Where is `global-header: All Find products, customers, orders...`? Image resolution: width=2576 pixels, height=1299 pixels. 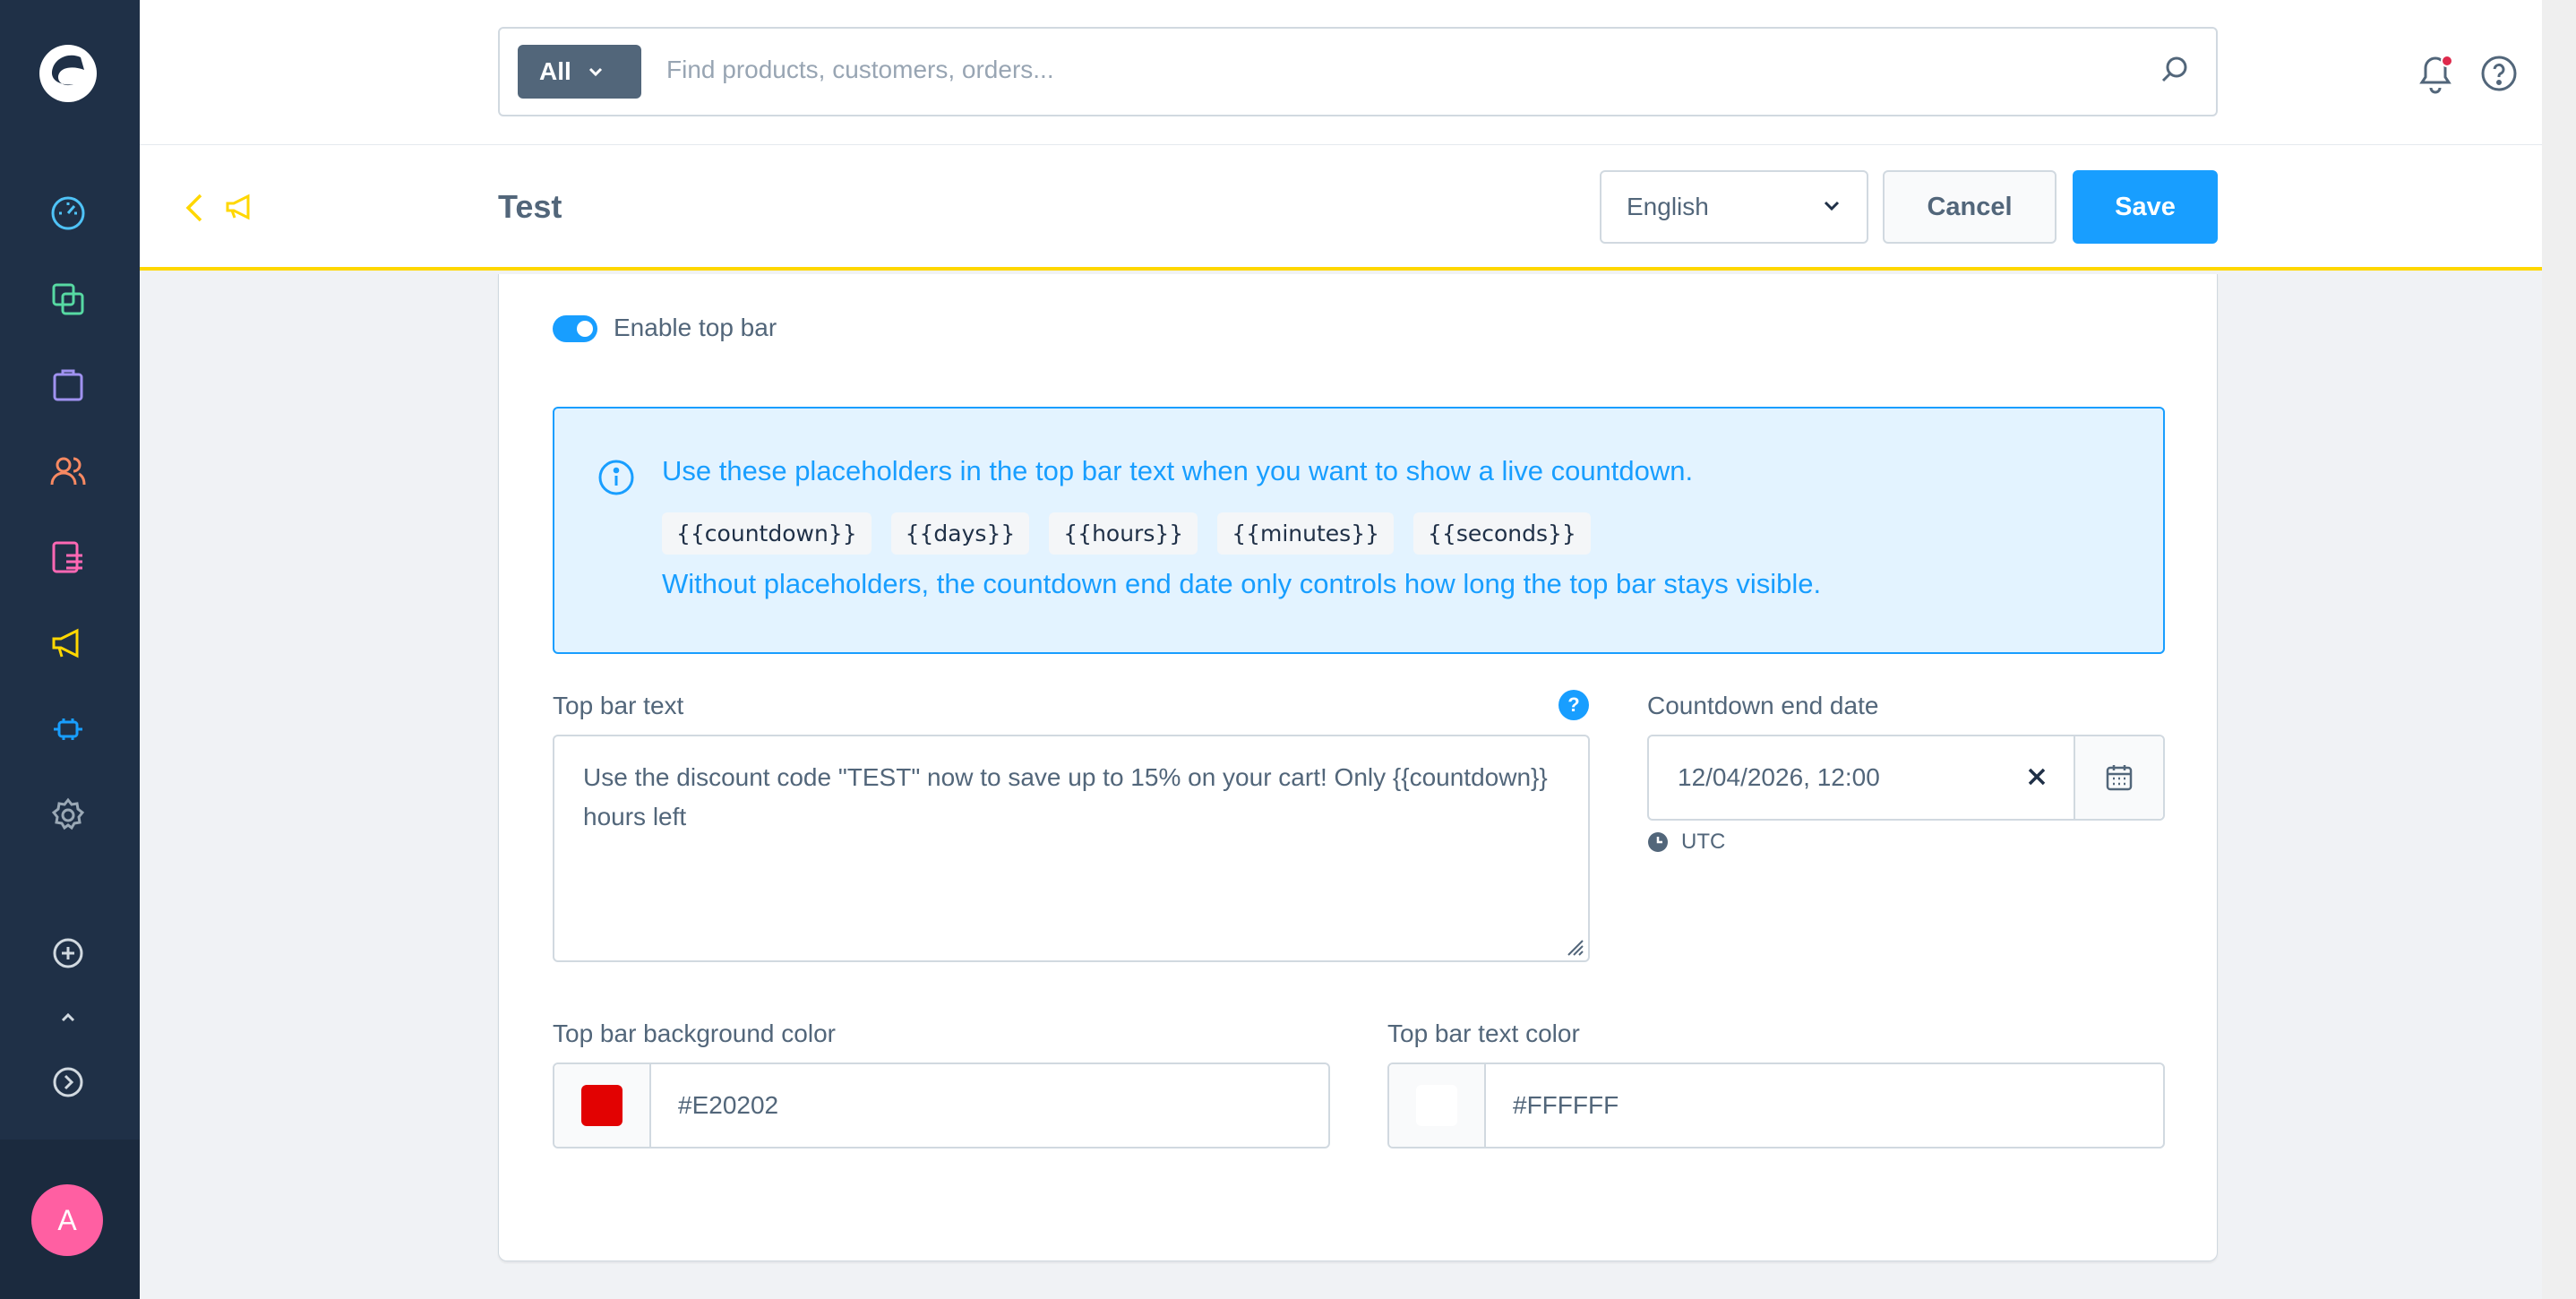
global-header: All Find products, customers, orders... is located at coordinates (1358, 72).